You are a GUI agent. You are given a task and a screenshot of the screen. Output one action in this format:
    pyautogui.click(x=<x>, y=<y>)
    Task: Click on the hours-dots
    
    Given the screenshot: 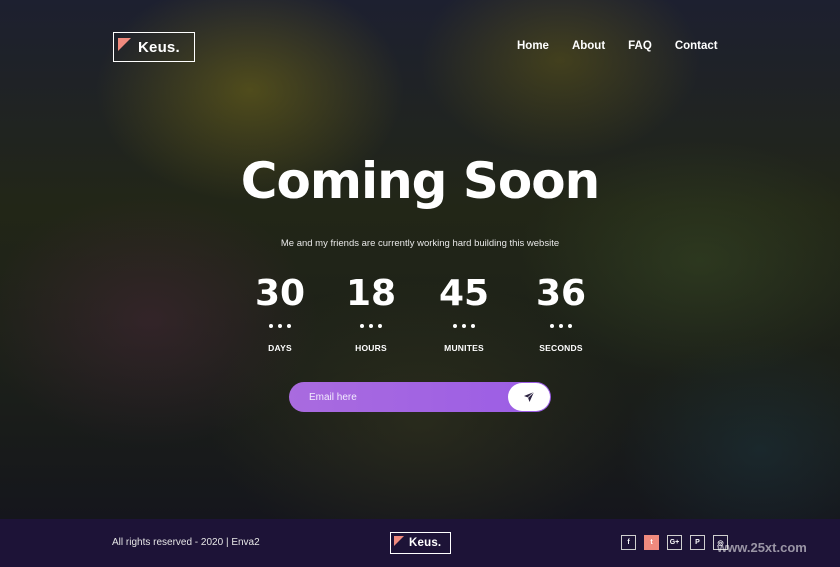 What is the action you would take?
    pyautogui.click(x=371, y=326)
    